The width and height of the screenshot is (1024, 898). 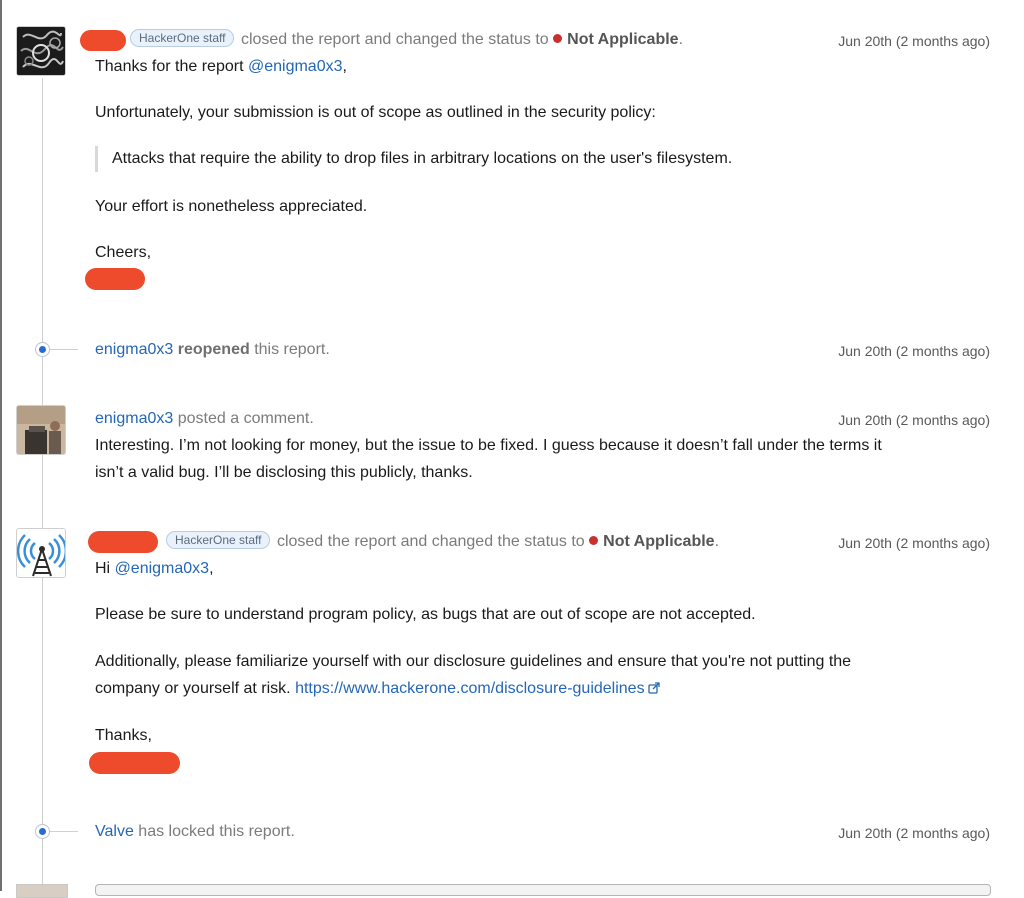 I want to click on external-link-icon, so click(x=653, y=688).